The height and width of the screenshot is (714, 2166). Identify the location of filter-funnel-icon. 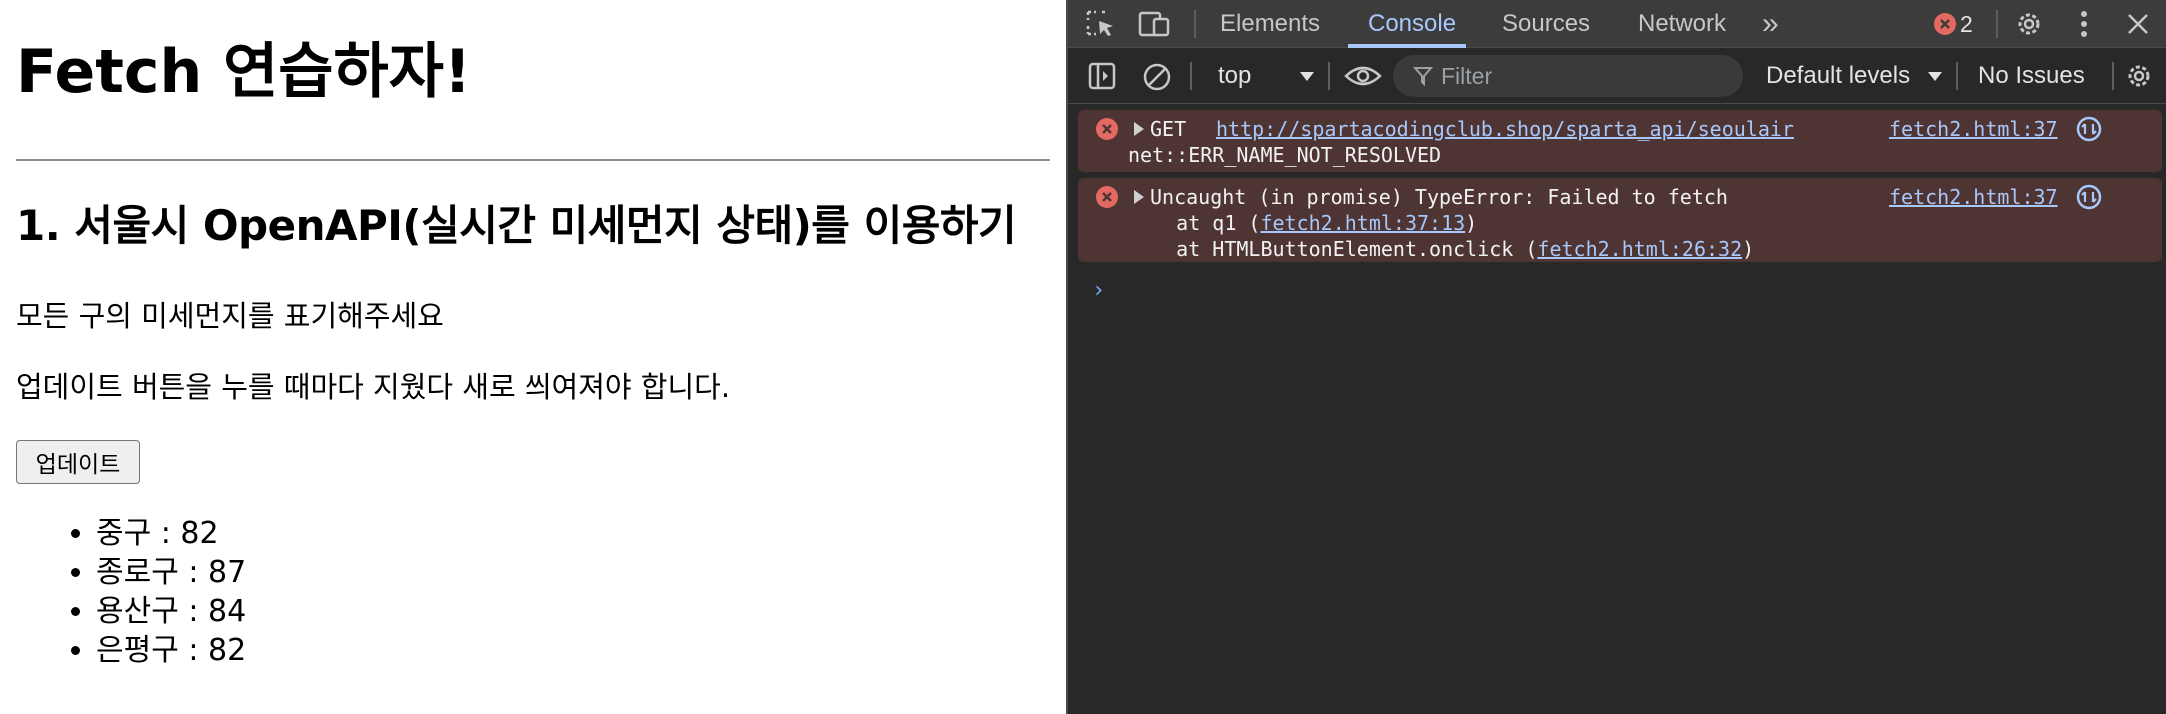
(1423, 76).